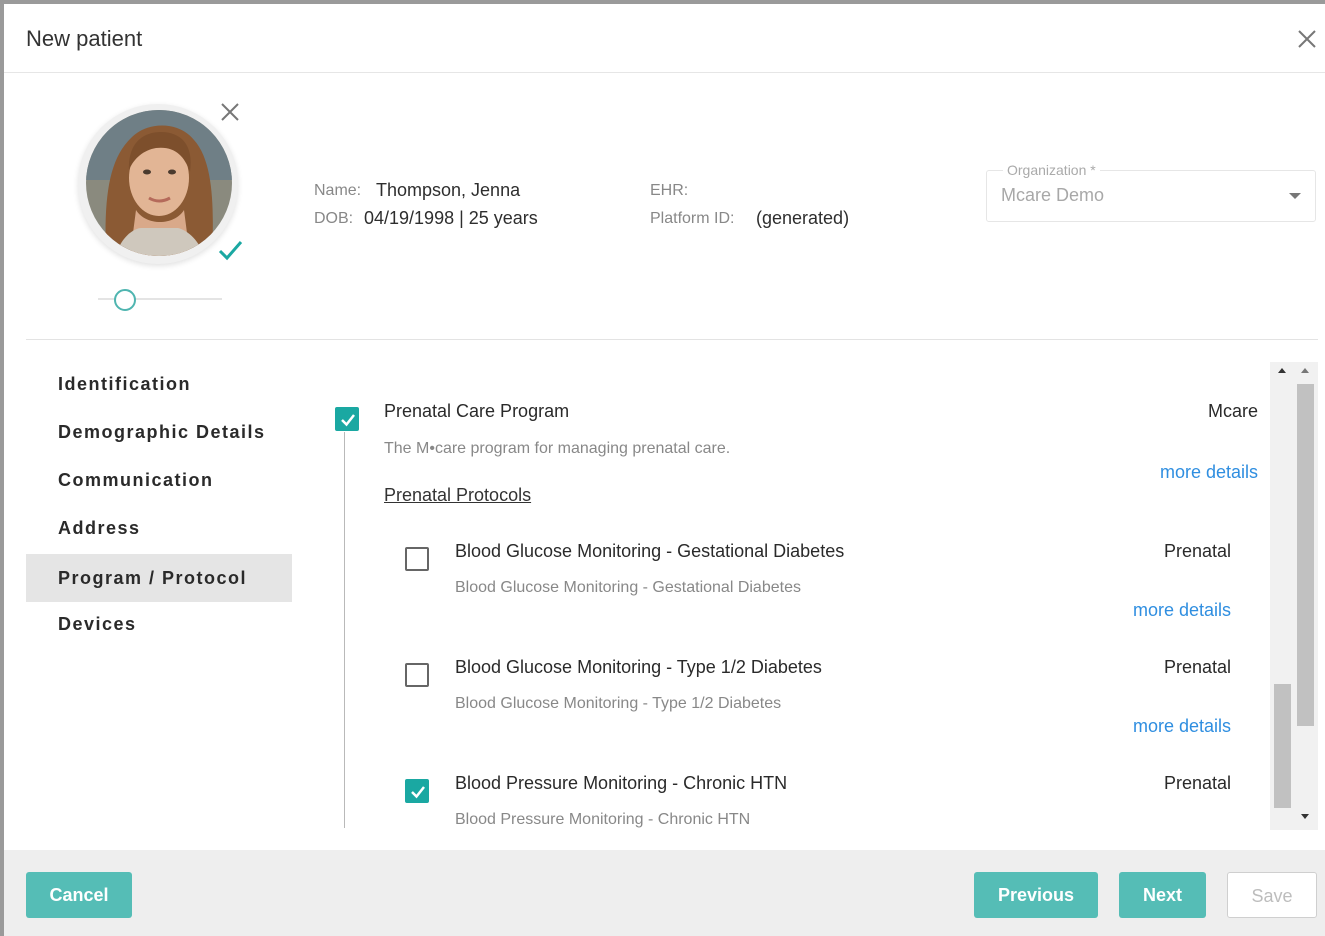  I want to click on nav-item-demographic-details: Demographic Details, so click(159, 432).